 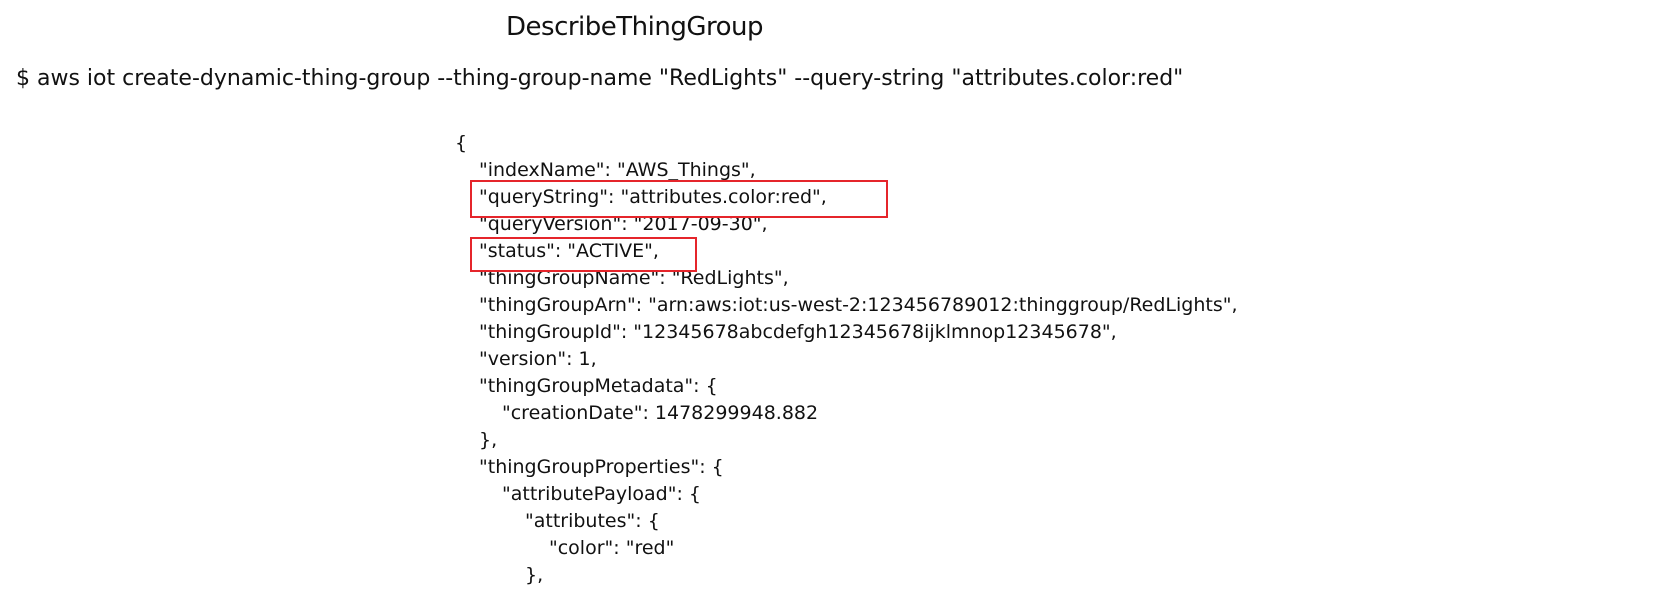 I want to click on json-line-close-metadata: },, so click(x=488, y=440).